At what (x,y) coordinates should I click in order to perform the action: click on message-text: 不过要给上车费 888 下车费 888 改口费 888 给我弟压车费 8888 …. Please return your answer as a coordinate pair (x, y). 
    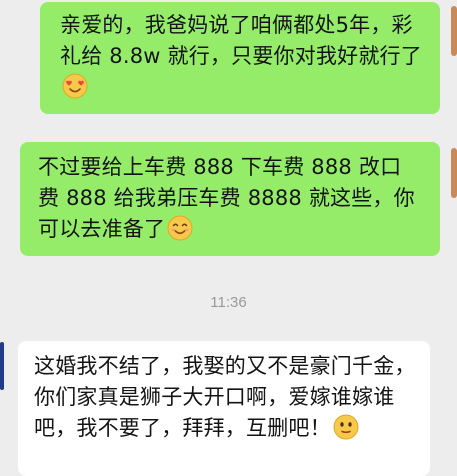
    Looking at the image, I should click on (226, 198).